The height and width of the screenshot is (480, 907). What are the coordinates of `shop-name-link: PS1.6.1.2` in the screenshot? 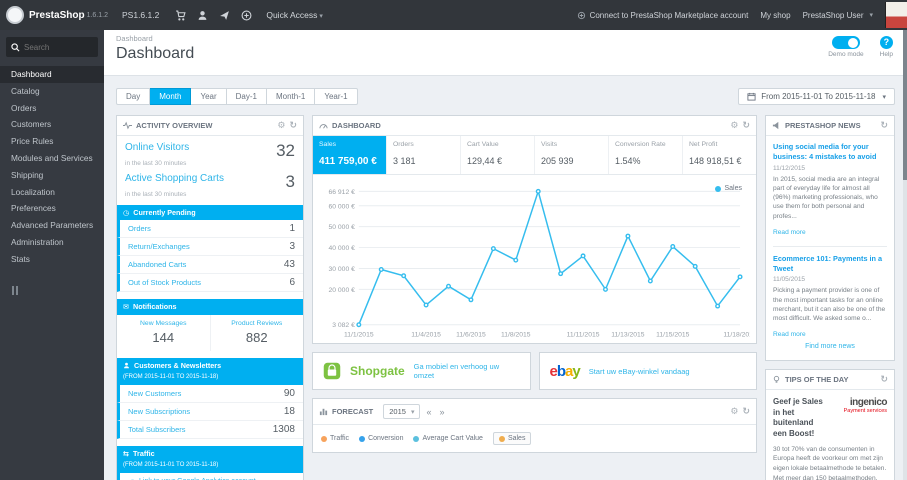 It's located at (140, 15).